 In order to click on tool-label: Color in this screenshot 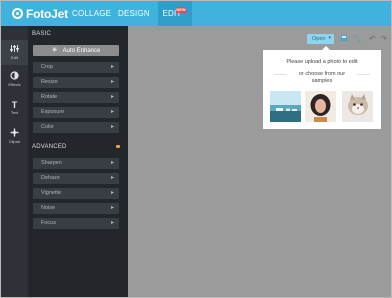, I will do `click(48, 127)`.